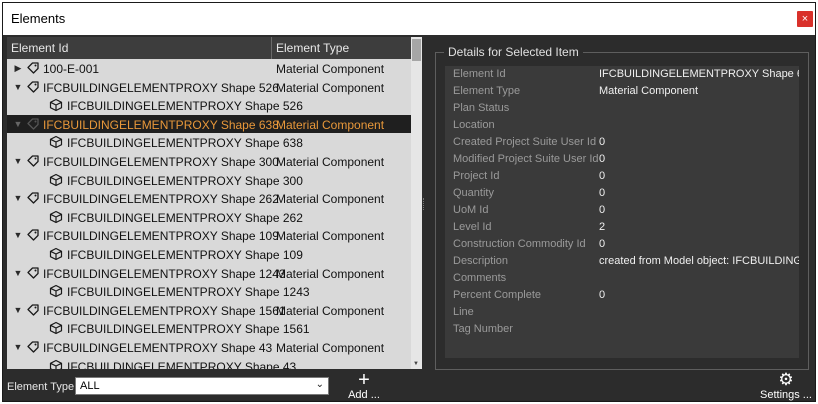 This screenshot has height=404, width=818. I want to click on detail-key: Modified Project Suite User Id, so click(526, 159).